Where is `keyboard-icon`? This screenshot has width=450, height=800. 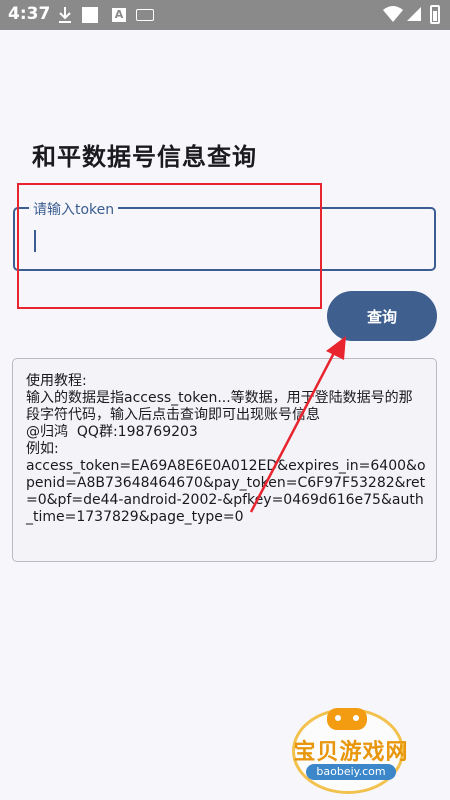
keyboard-icon is located at coordinates (145, 15).